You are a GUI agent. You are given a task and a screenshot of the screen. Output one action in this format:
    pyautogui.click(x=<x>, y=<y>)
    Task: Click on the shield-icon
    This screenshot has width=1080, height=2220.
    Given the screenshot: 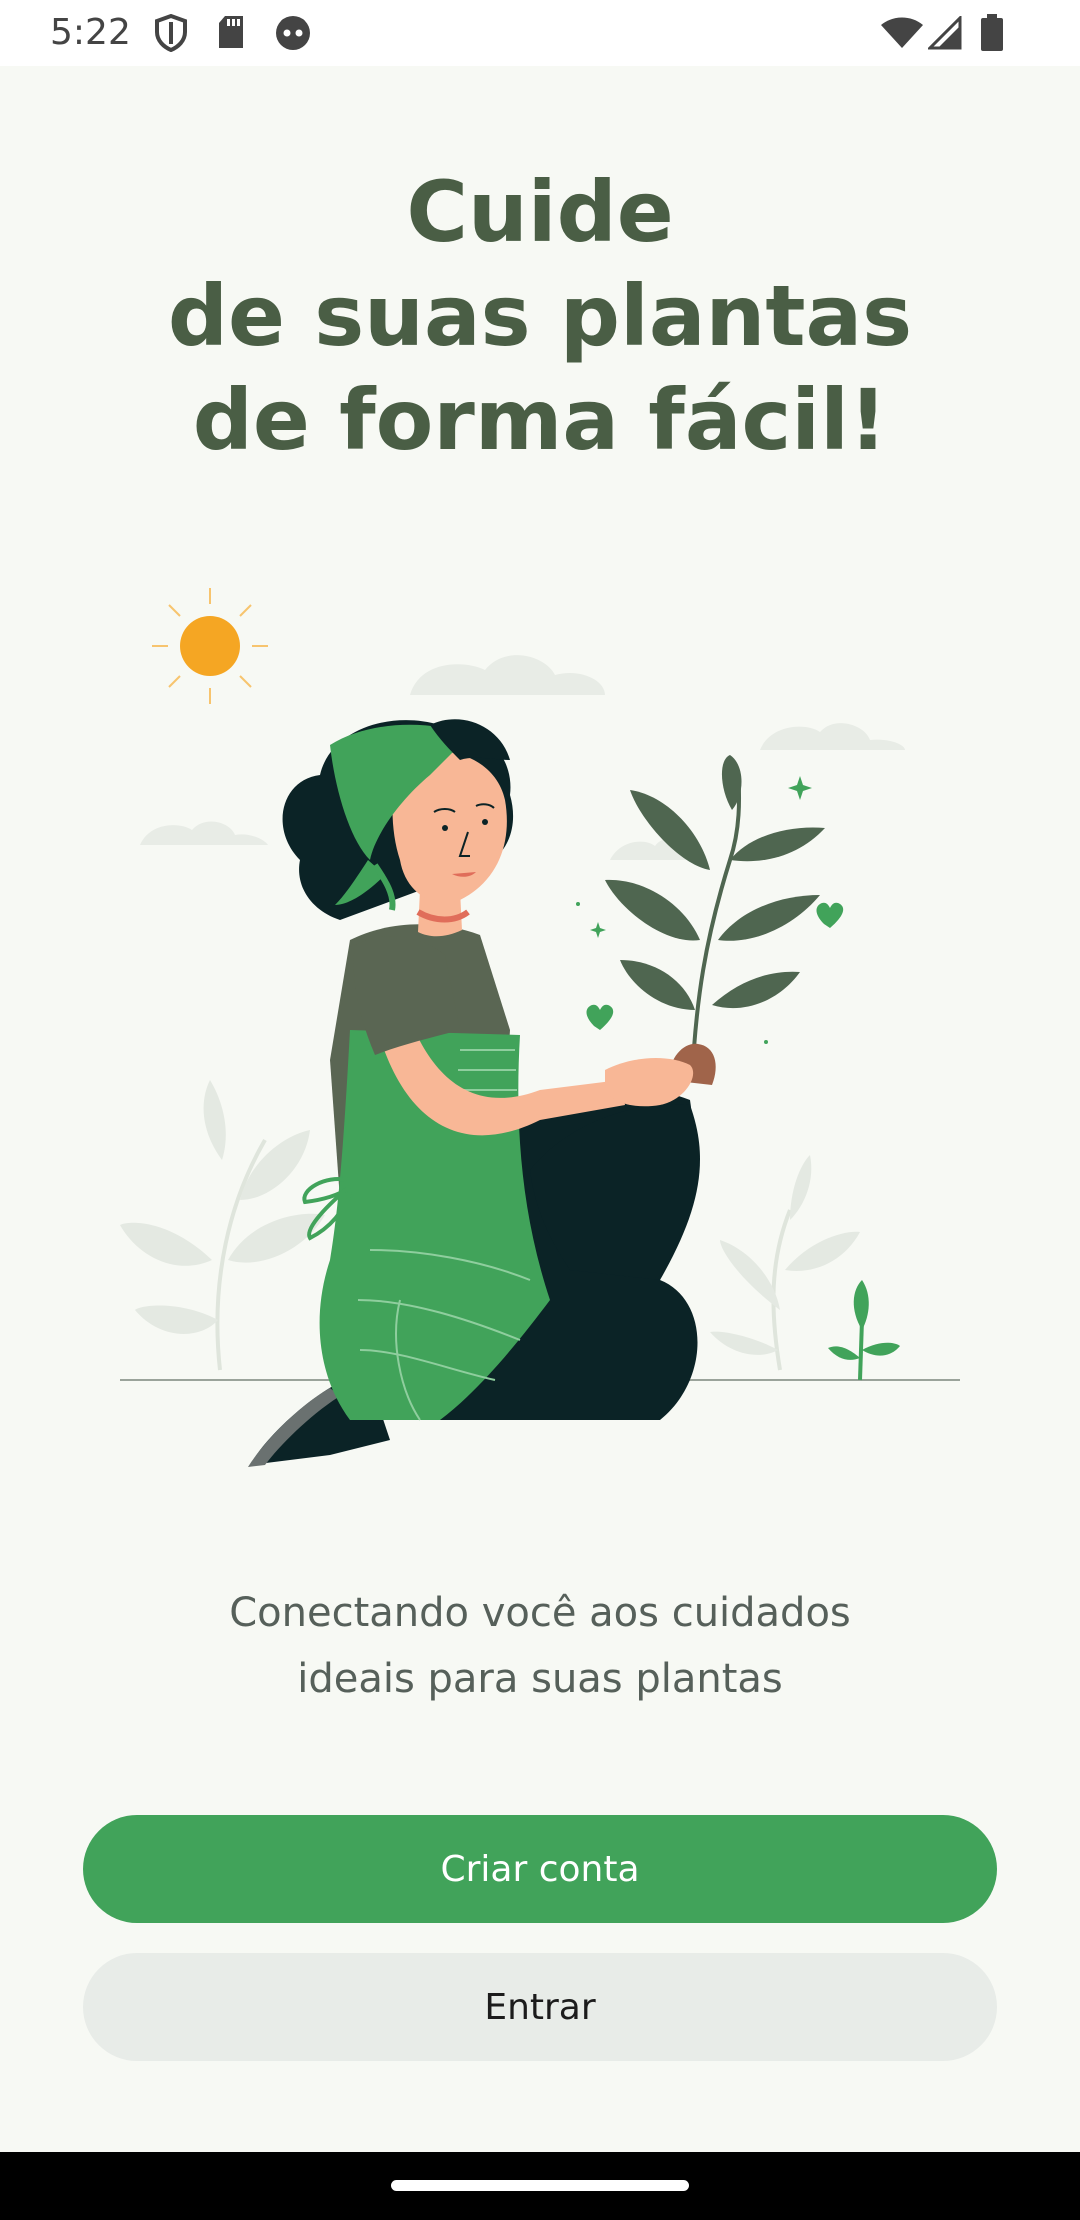 What is the action you would take?
    pyautogui.click(x=171, y=35)
    